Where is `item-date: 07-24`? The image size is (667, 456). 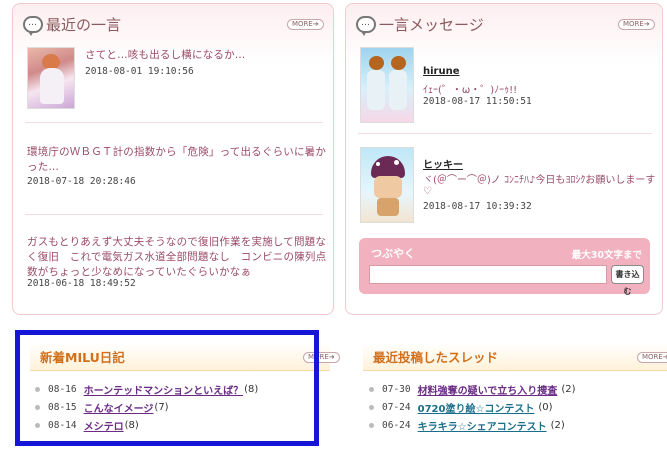
item-date: 07-24 is located at coordinates (396, 407).